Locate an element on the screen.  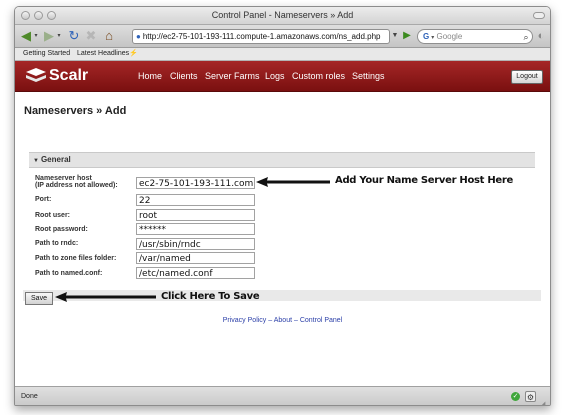
port-input: 22 is located at coordinates (195, 200).